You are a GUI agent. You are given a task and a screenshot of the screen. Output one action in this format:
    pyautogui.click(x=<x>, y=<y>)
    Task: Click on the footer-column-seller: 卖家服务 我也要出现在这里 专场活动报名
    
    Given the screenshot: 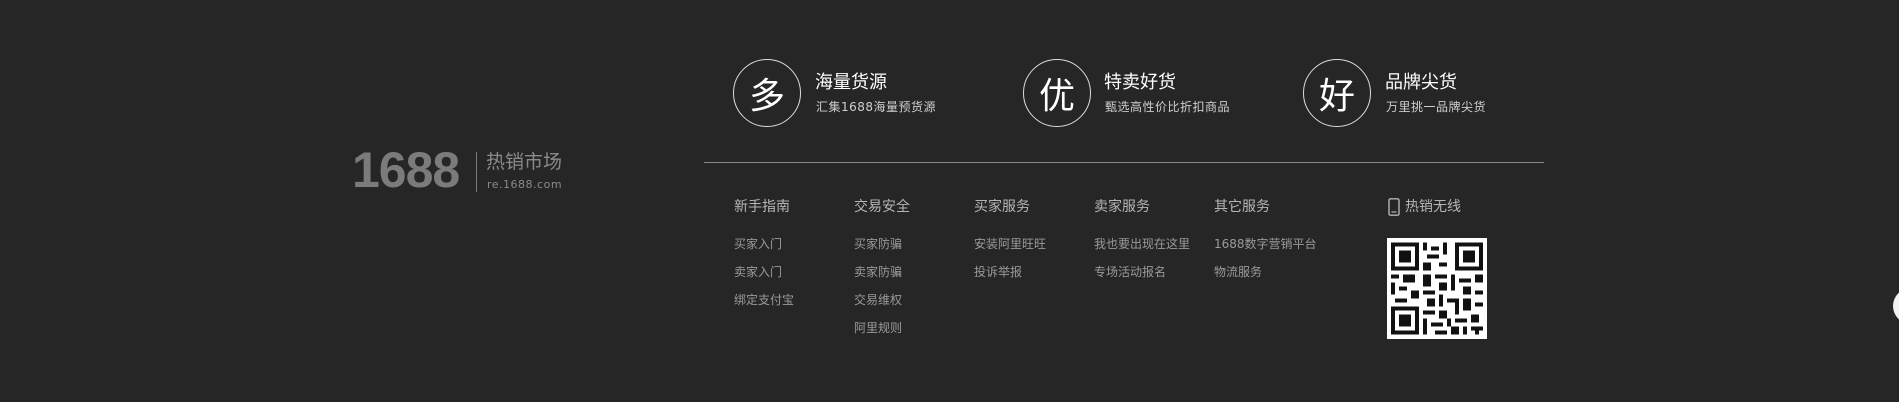 What is the action you would take?
    pyautogui.click(x=1154, y=245)
    